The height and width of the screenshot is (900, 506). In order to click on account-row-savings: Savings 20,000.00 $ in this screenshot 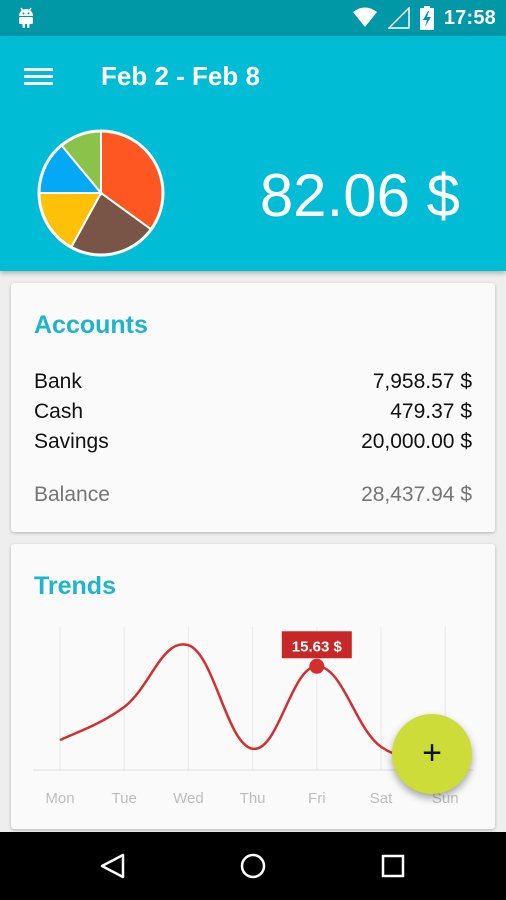, I will do `click(253, 442)`.